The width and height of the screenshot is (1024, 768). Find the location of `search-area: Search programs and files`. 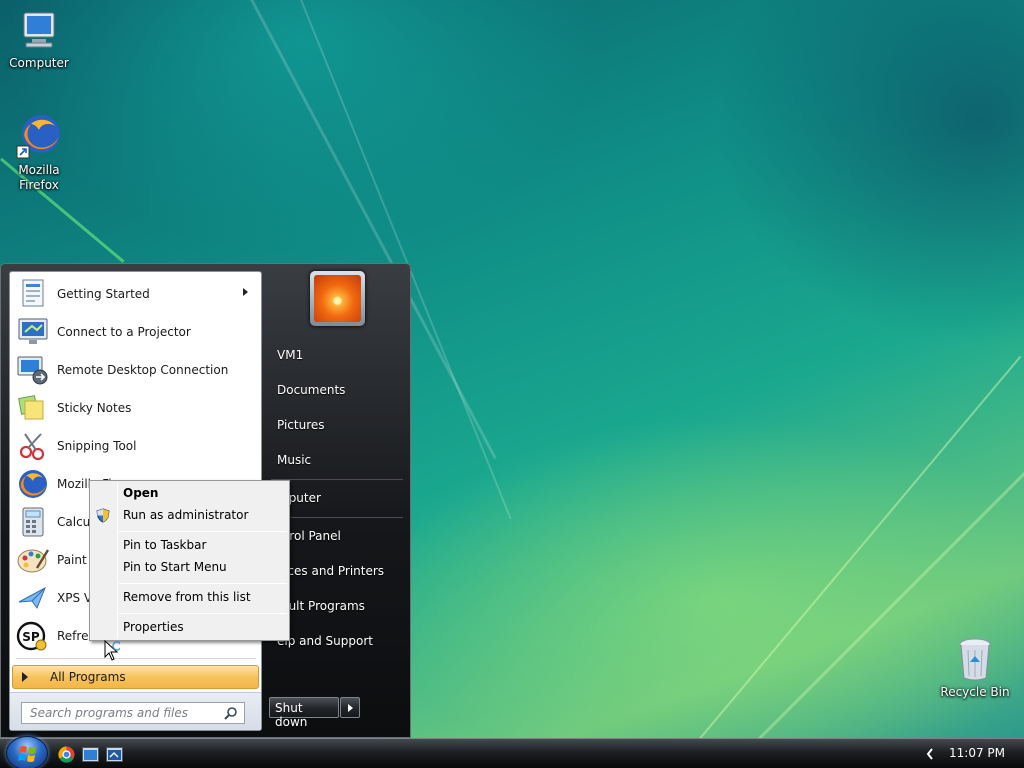

search-area: Search programs and files is located at coordinates (135, 711).